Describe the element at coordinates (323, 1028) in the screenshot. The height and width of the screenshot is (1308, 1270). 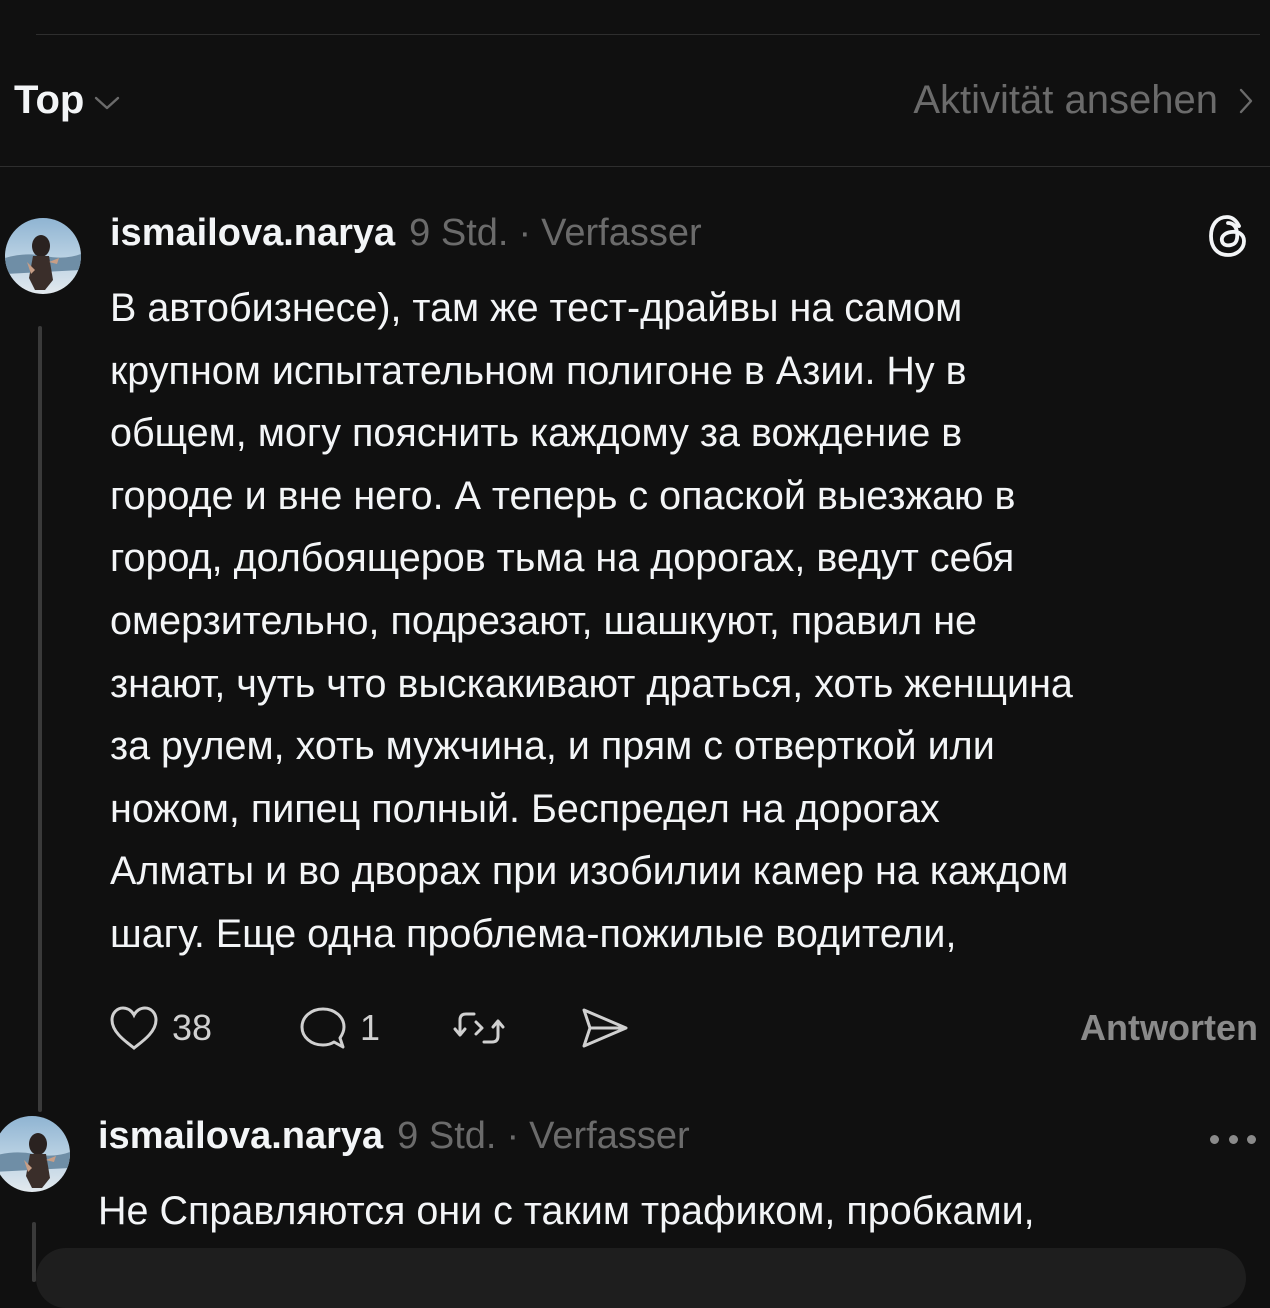
I see `comment-icon` at that location.